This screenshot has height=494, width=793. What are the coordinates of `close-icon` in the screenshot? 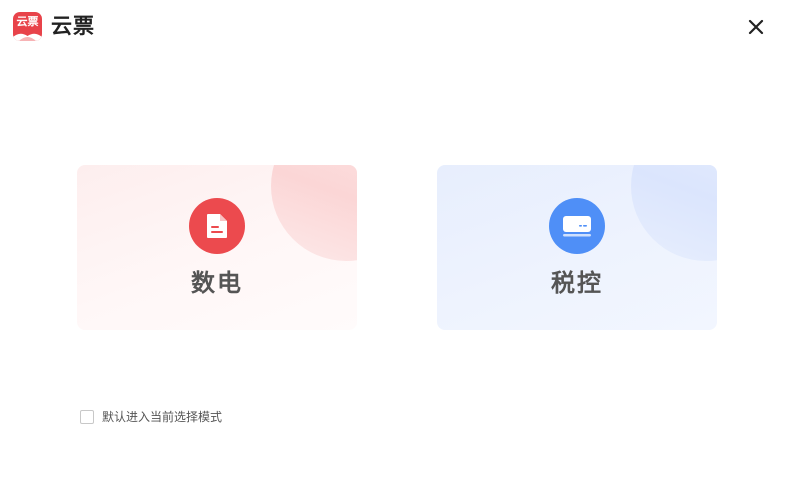 It's located at (756, 27).